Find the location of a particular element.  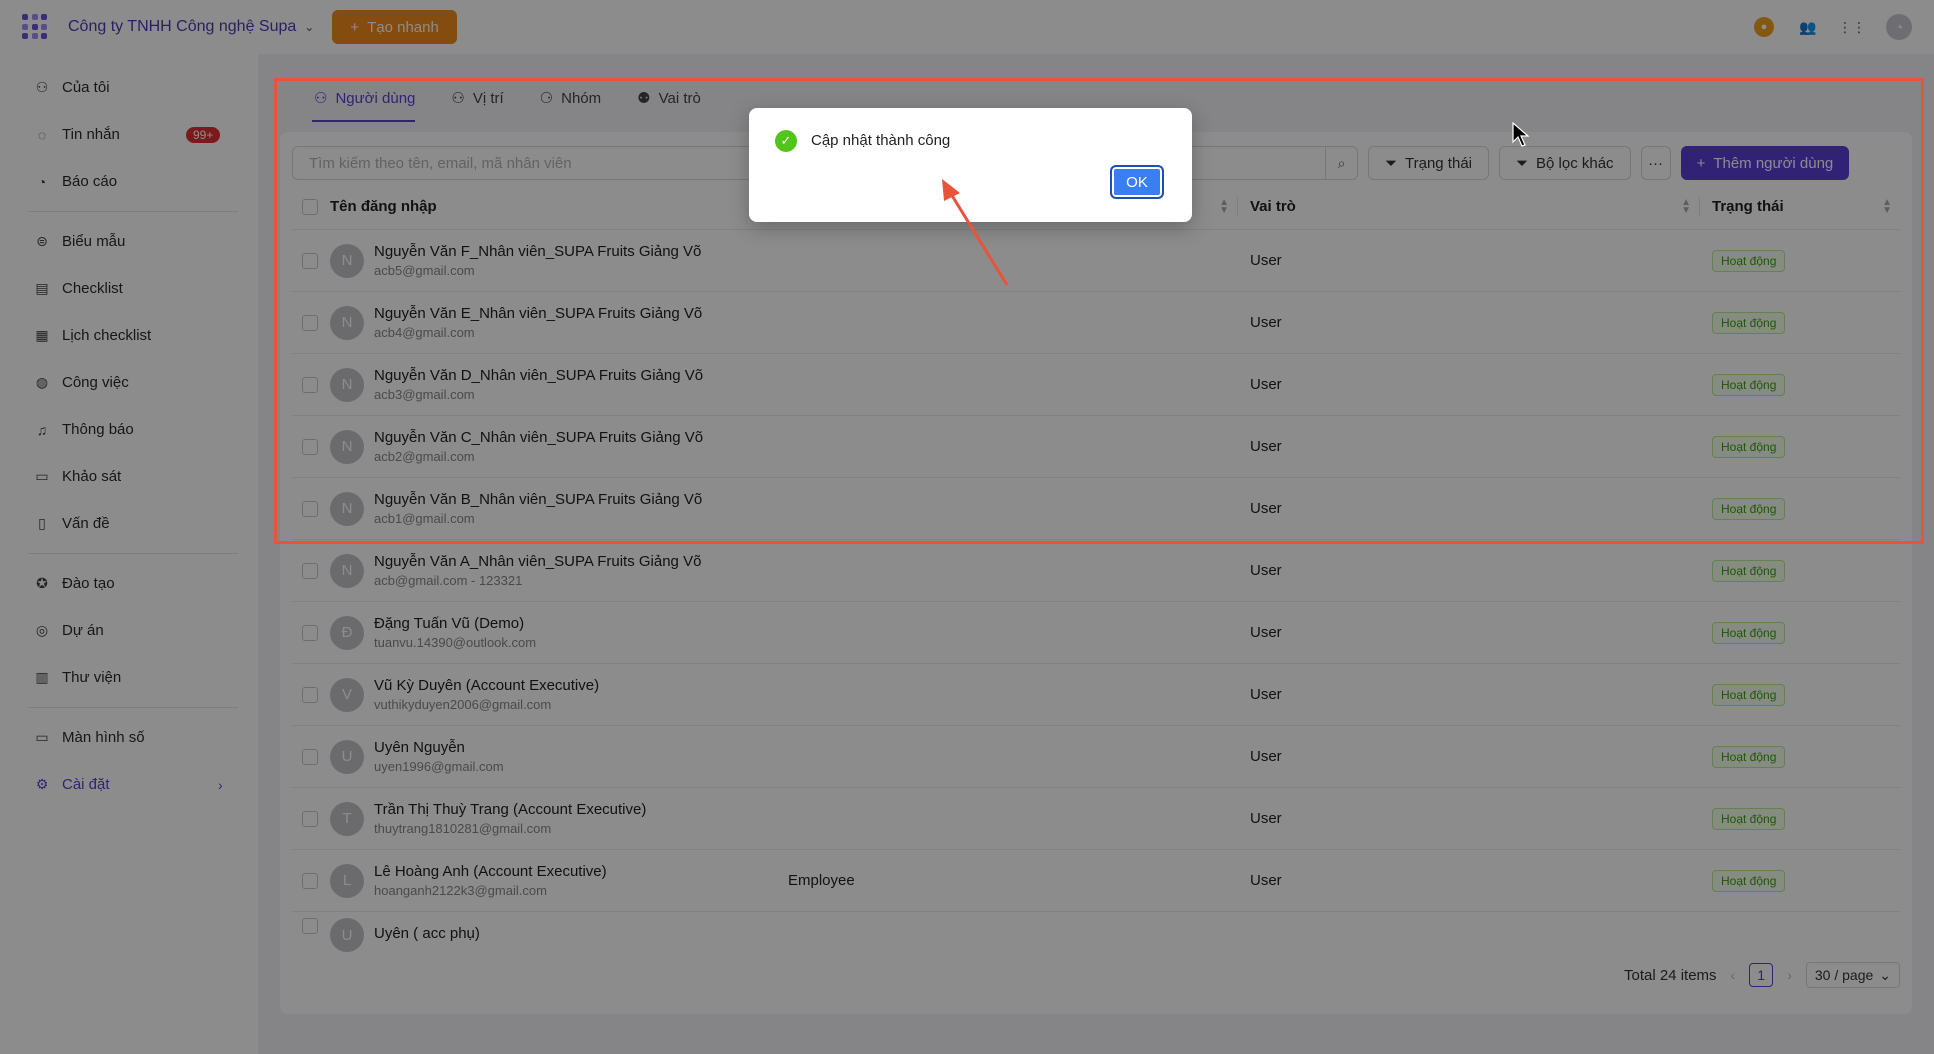

mouse-cursor-icon is located at coordinates (1521, 134).